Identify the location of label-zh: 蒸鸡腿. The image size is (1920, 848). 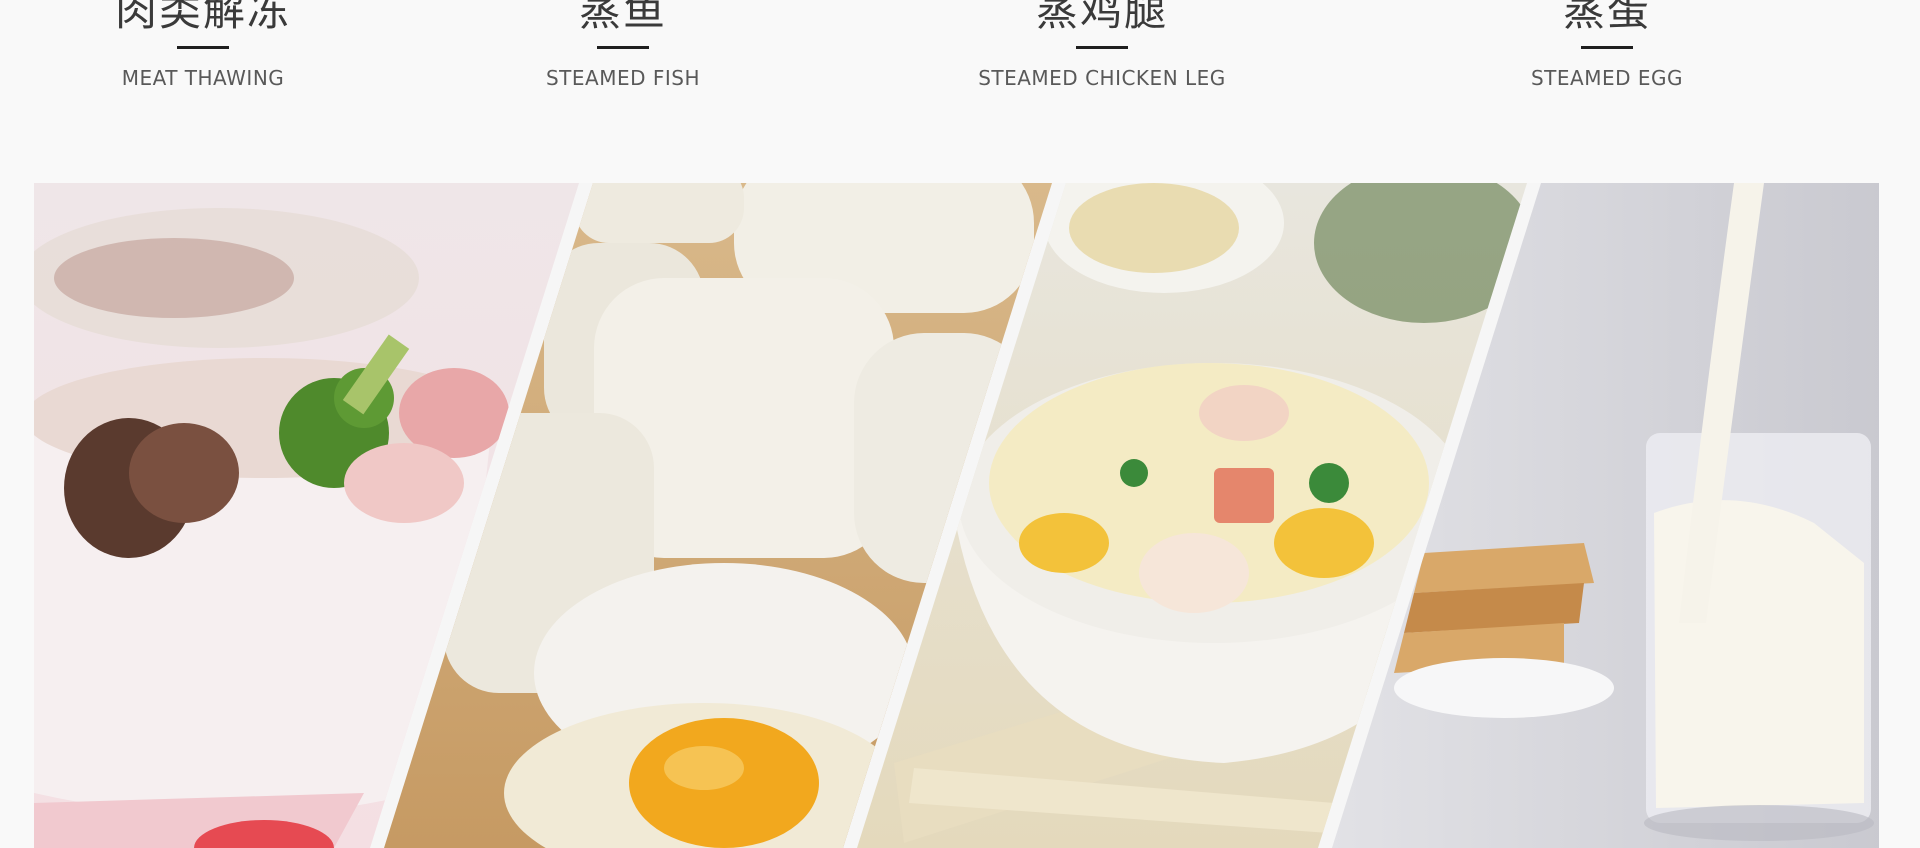
(1101, 17).